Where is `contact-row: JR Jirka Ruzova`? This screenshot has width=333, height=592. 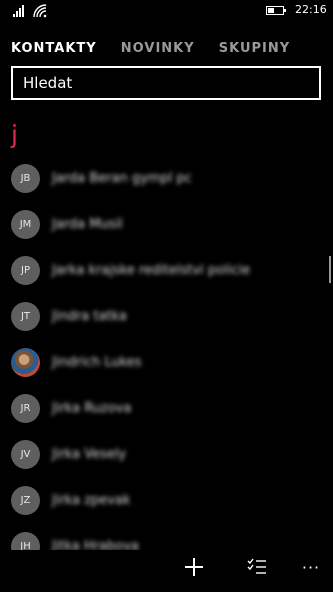 contact-row: JR Jirka Ruzova is located at coordinates (166, 413).